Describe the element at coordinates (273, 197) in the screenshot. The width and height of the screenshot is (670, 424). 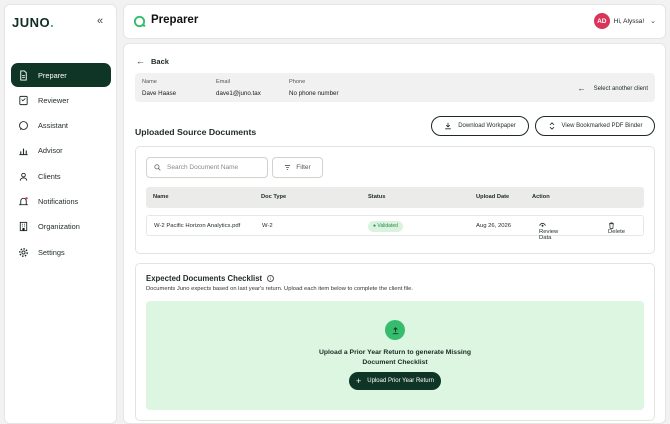
I see `column-header-doc-type: Doc Type` at that location.